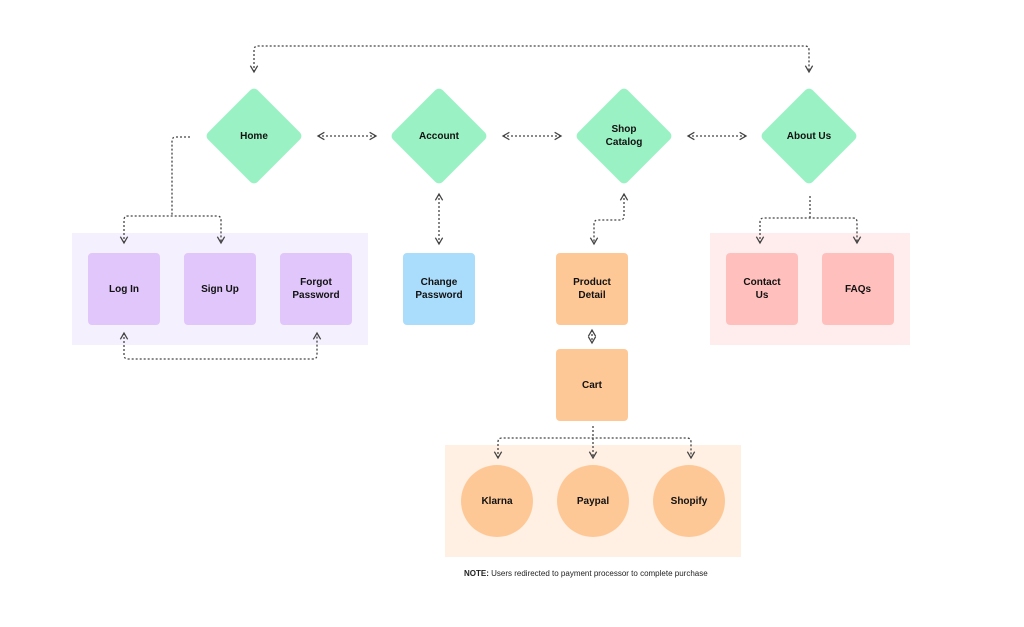 The image size is (1024, 627). I want to click on page-node-label: FAQs, so click(858, 289).